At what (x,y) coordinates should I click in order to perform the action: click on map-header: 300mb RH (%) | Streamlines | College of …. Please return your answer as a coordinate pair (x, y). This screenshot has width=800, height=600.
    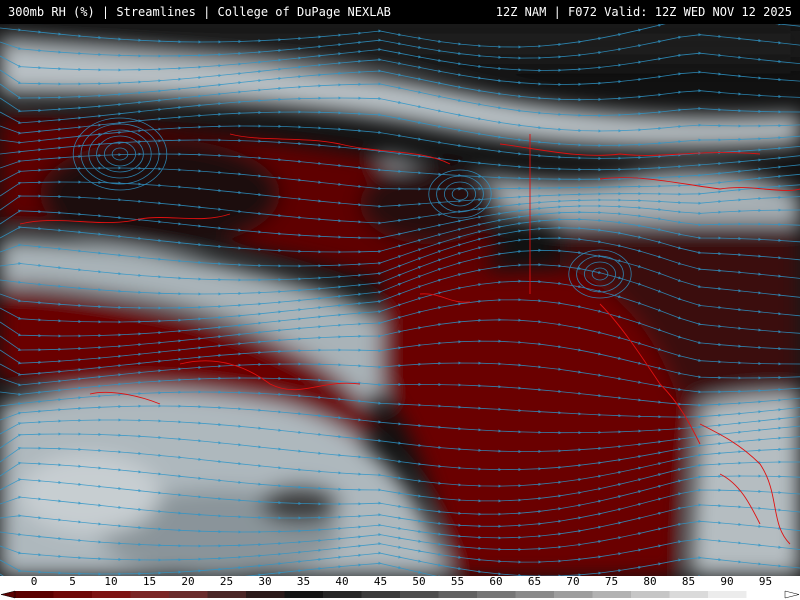
    Looking at the image, I should click on (400, 12).